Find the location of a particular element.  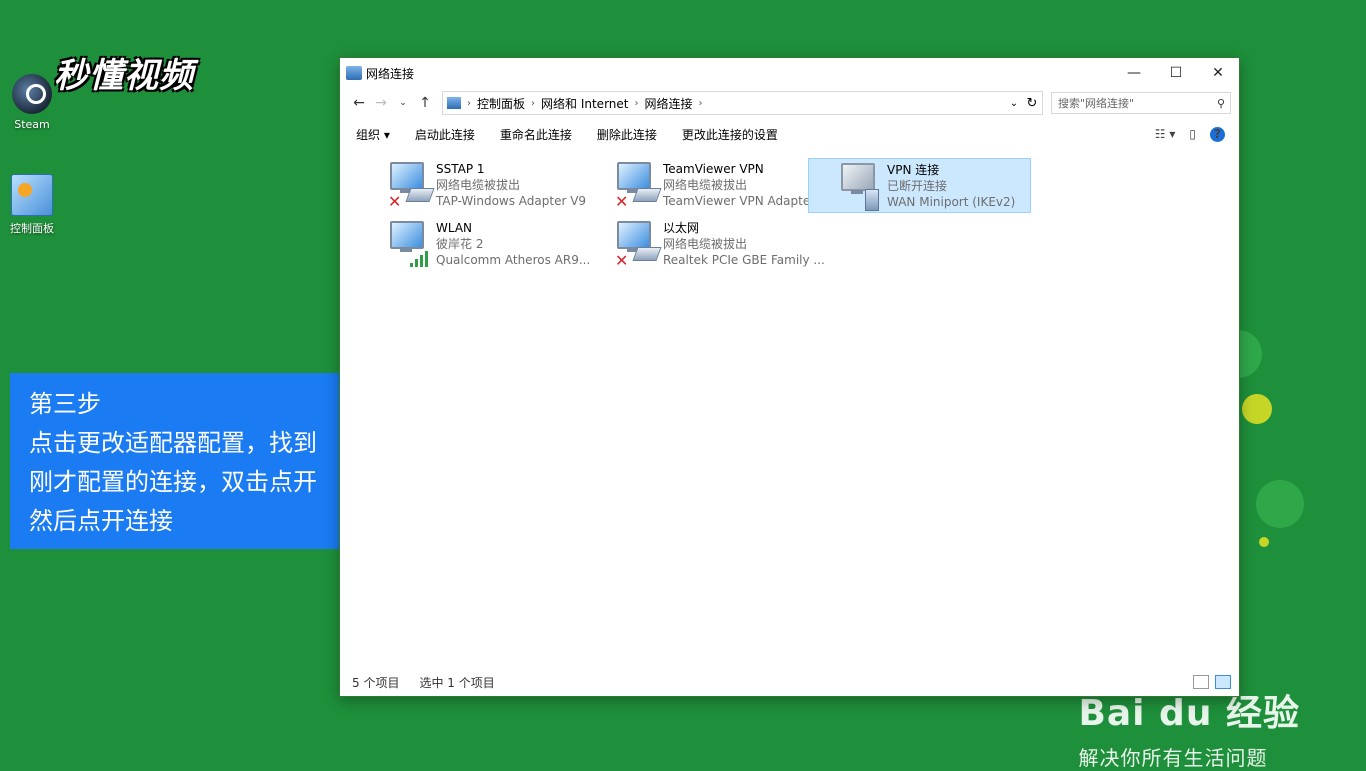

details-view-icon is located at coordinates (1201, 682).